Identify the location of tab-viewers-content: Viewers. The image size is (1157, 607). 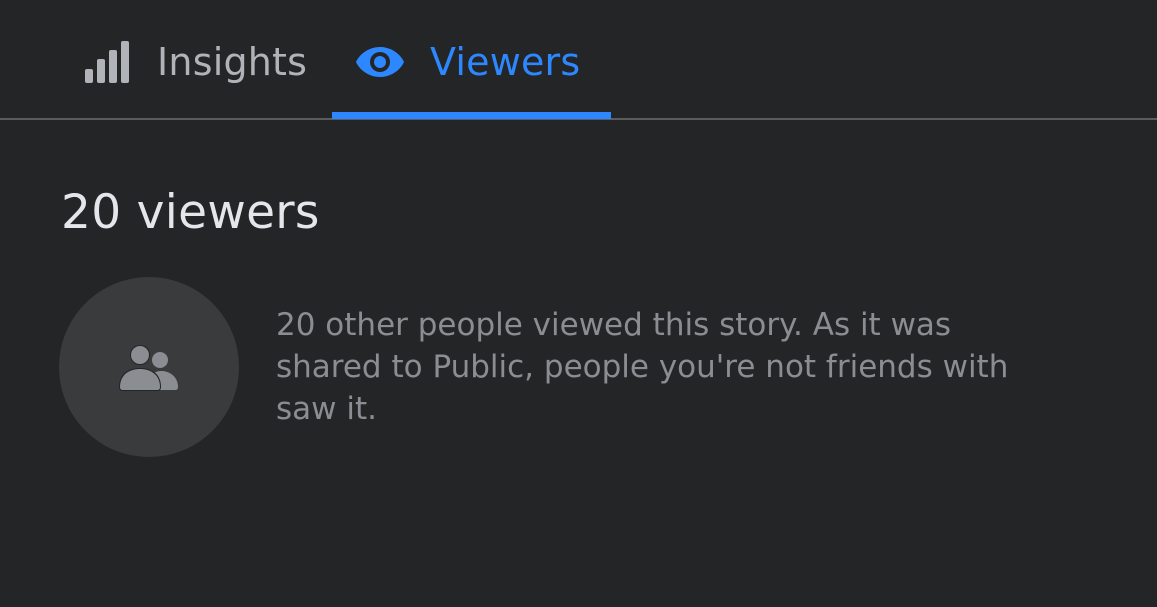
(467, 62).